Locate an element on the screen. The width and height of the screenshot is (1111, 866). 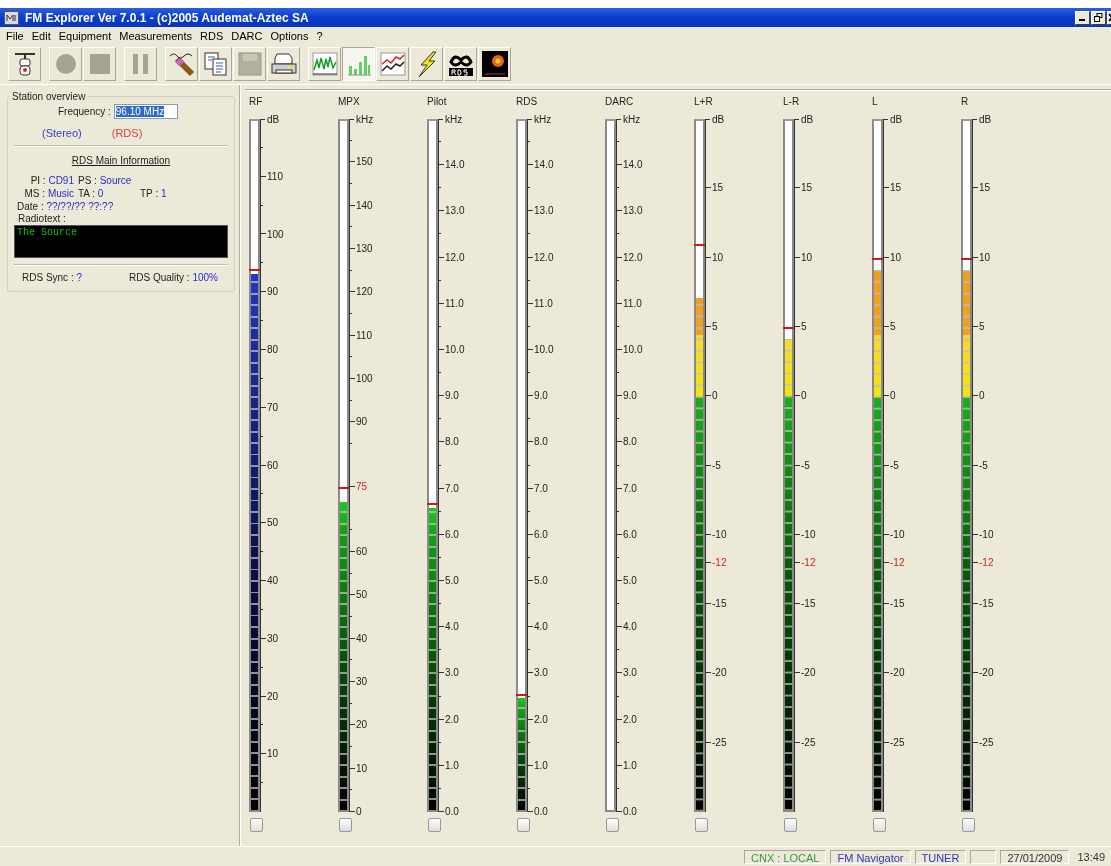
minimize-button is located at coordinates (1082, 17).